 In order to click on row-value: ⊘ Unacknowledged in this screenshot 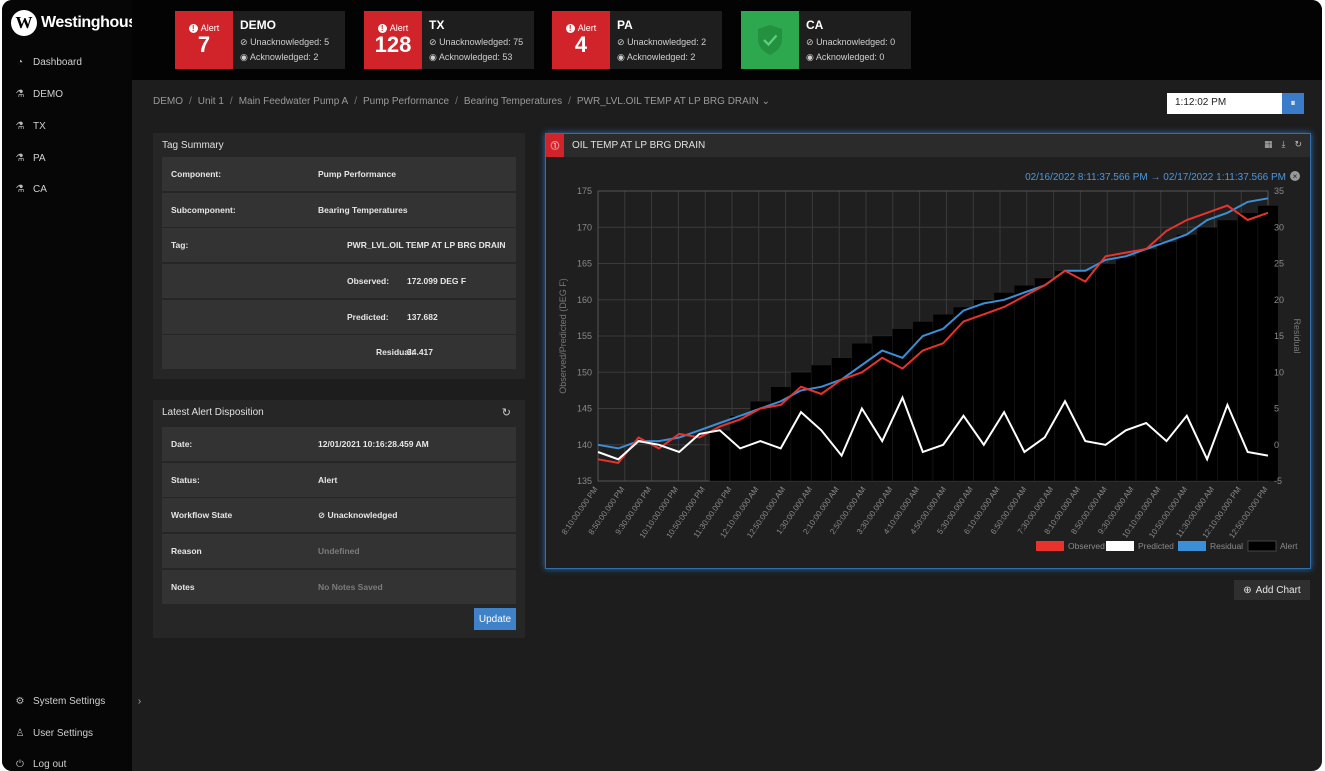, I will do `click(358, 514)`.